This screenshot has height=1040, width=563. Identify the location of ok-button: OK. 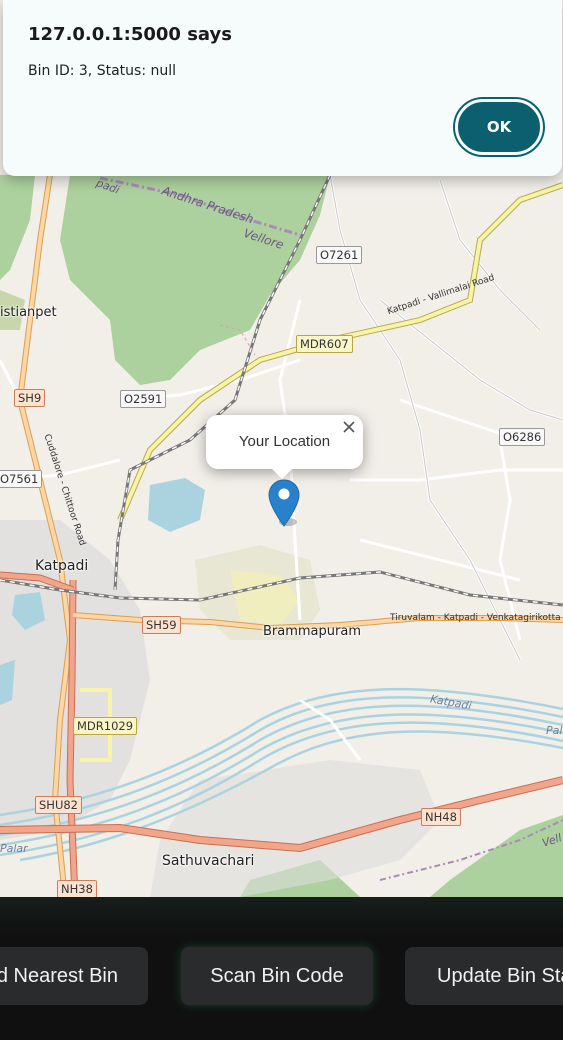
(499, 127).